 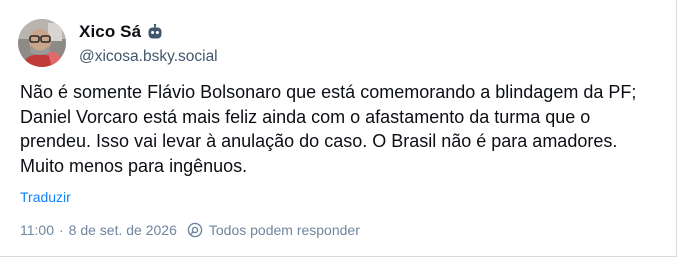 What do you see at coordinates (195, 230) in the screenshot?
I see `reply-settings-icon` at bounding box center [195, 230].